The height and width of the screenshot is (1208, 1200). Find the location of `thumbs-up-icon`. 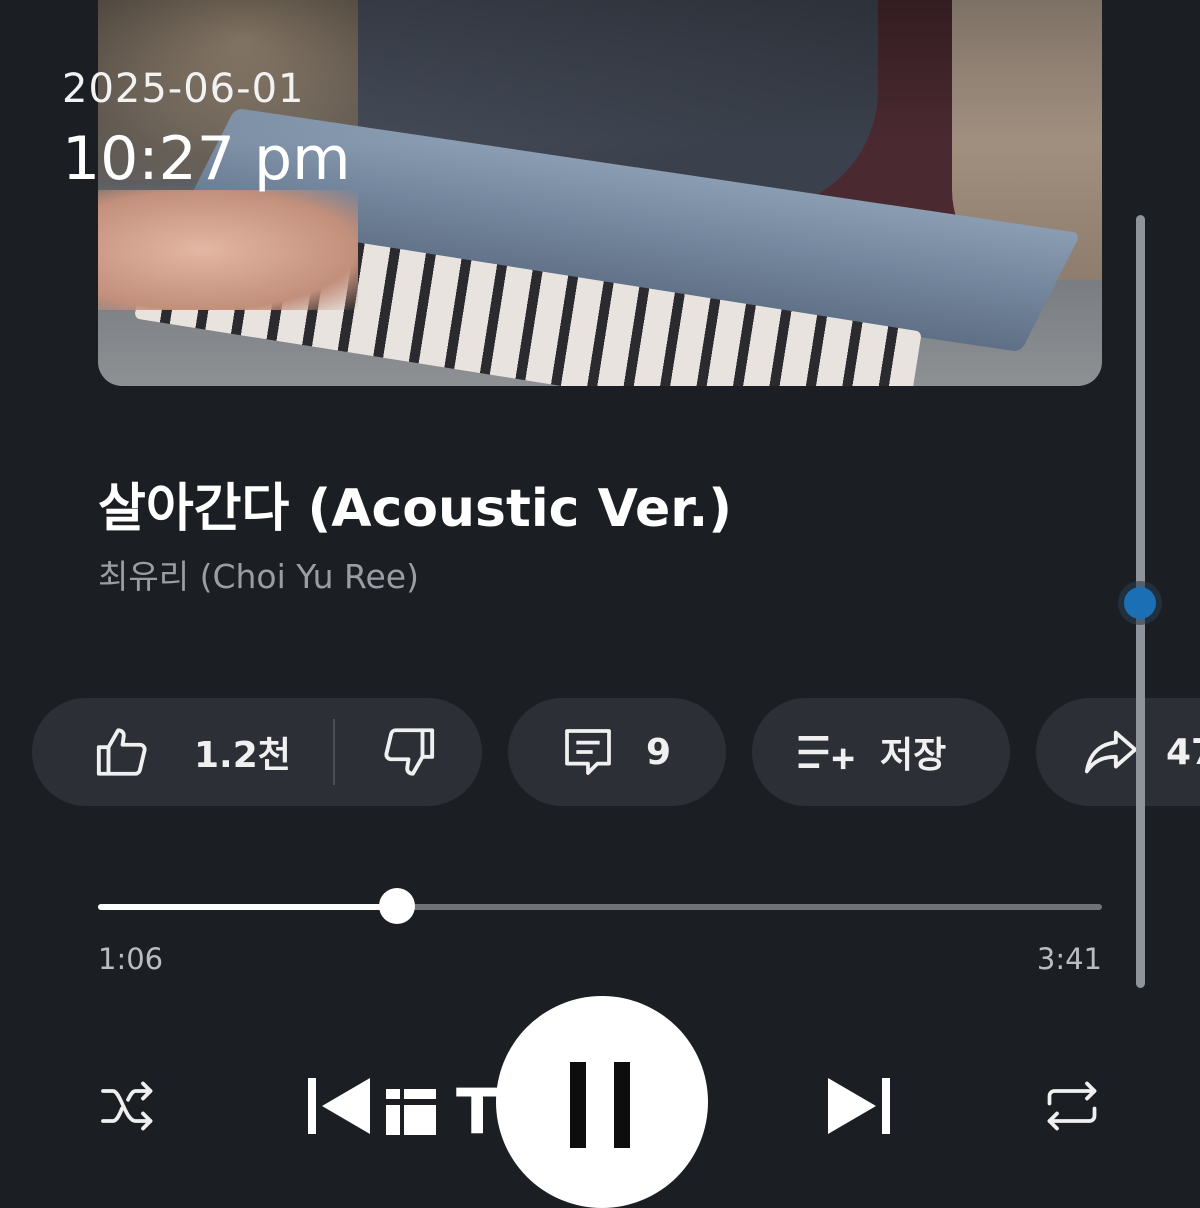

thumbs-up-icon is located at coordinates (121, 752).